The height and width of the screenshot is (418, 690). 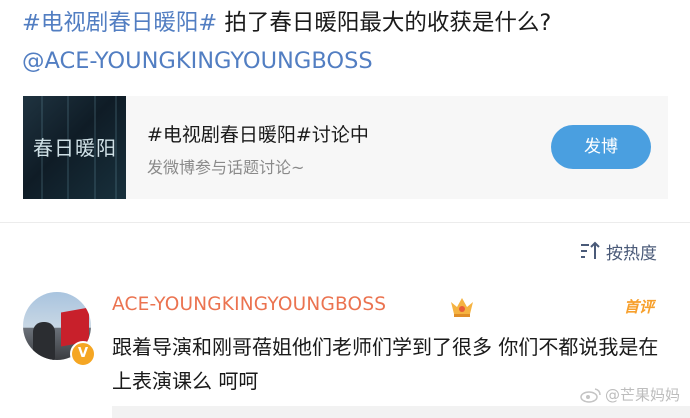 What do you see at coordinates (249, 304) in the screenshot?
I see `comment-username: ACE-YOUNGKINGYOUNGBOSS` at bounding box center [249, 304].